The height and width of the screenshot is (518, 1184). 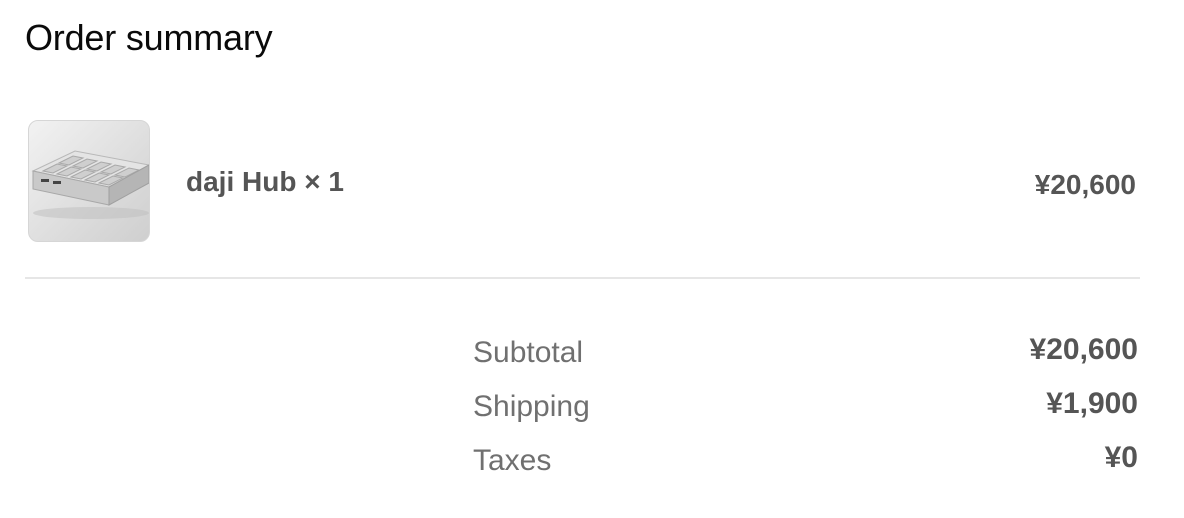 I want to click on product-name: daji Hub × 1, so click(x=265, y=181).